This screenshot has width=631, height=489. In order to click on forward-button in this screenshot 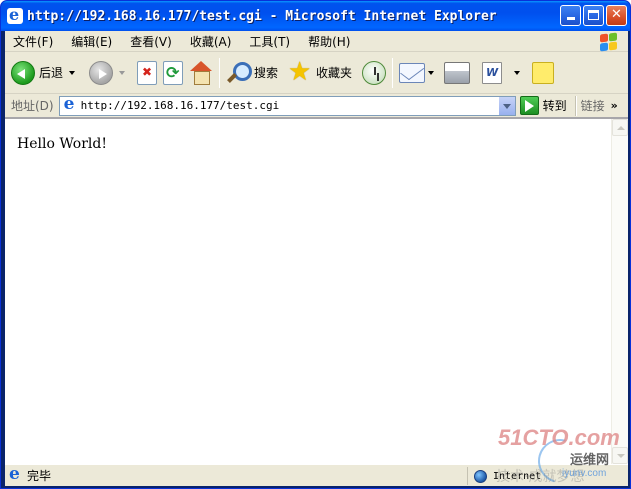, I will do `click(107, 73)`.